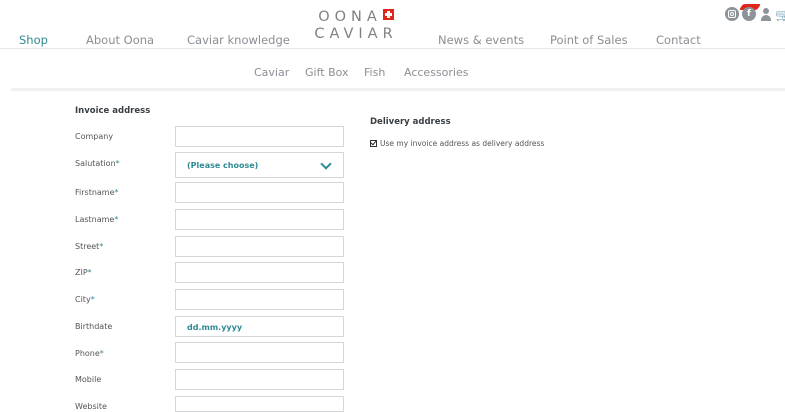 The image size is (785, 412). I want to click on user-icon, so click(766, 14).